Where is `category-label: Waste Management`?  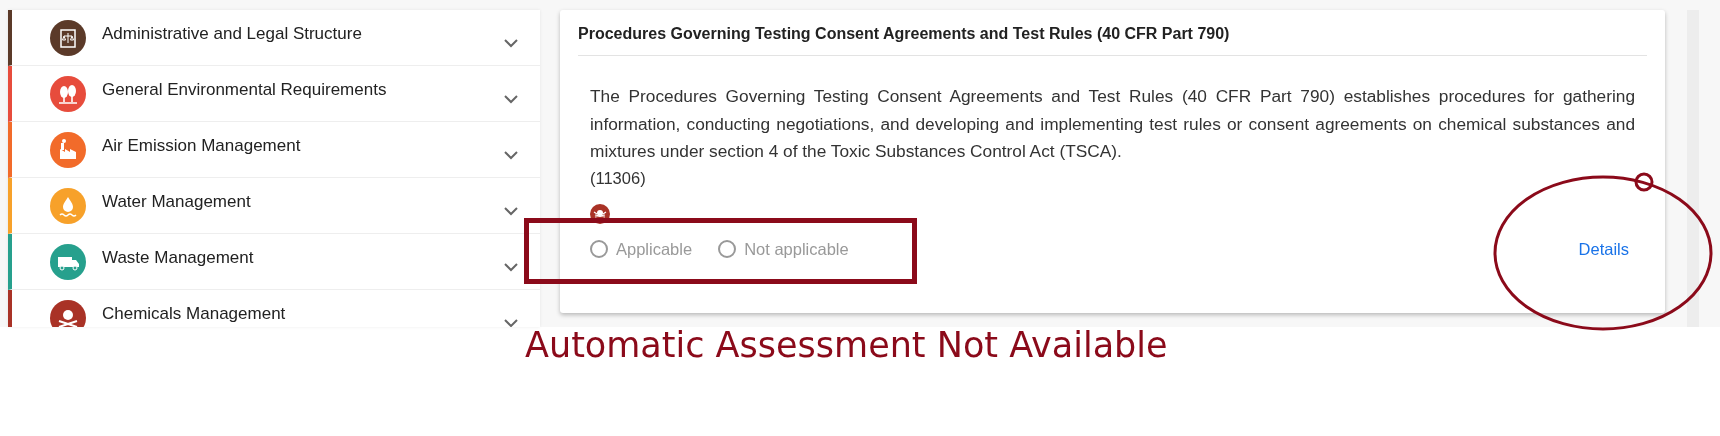
category-label: Waste Management is located at coordinates (178, 257).